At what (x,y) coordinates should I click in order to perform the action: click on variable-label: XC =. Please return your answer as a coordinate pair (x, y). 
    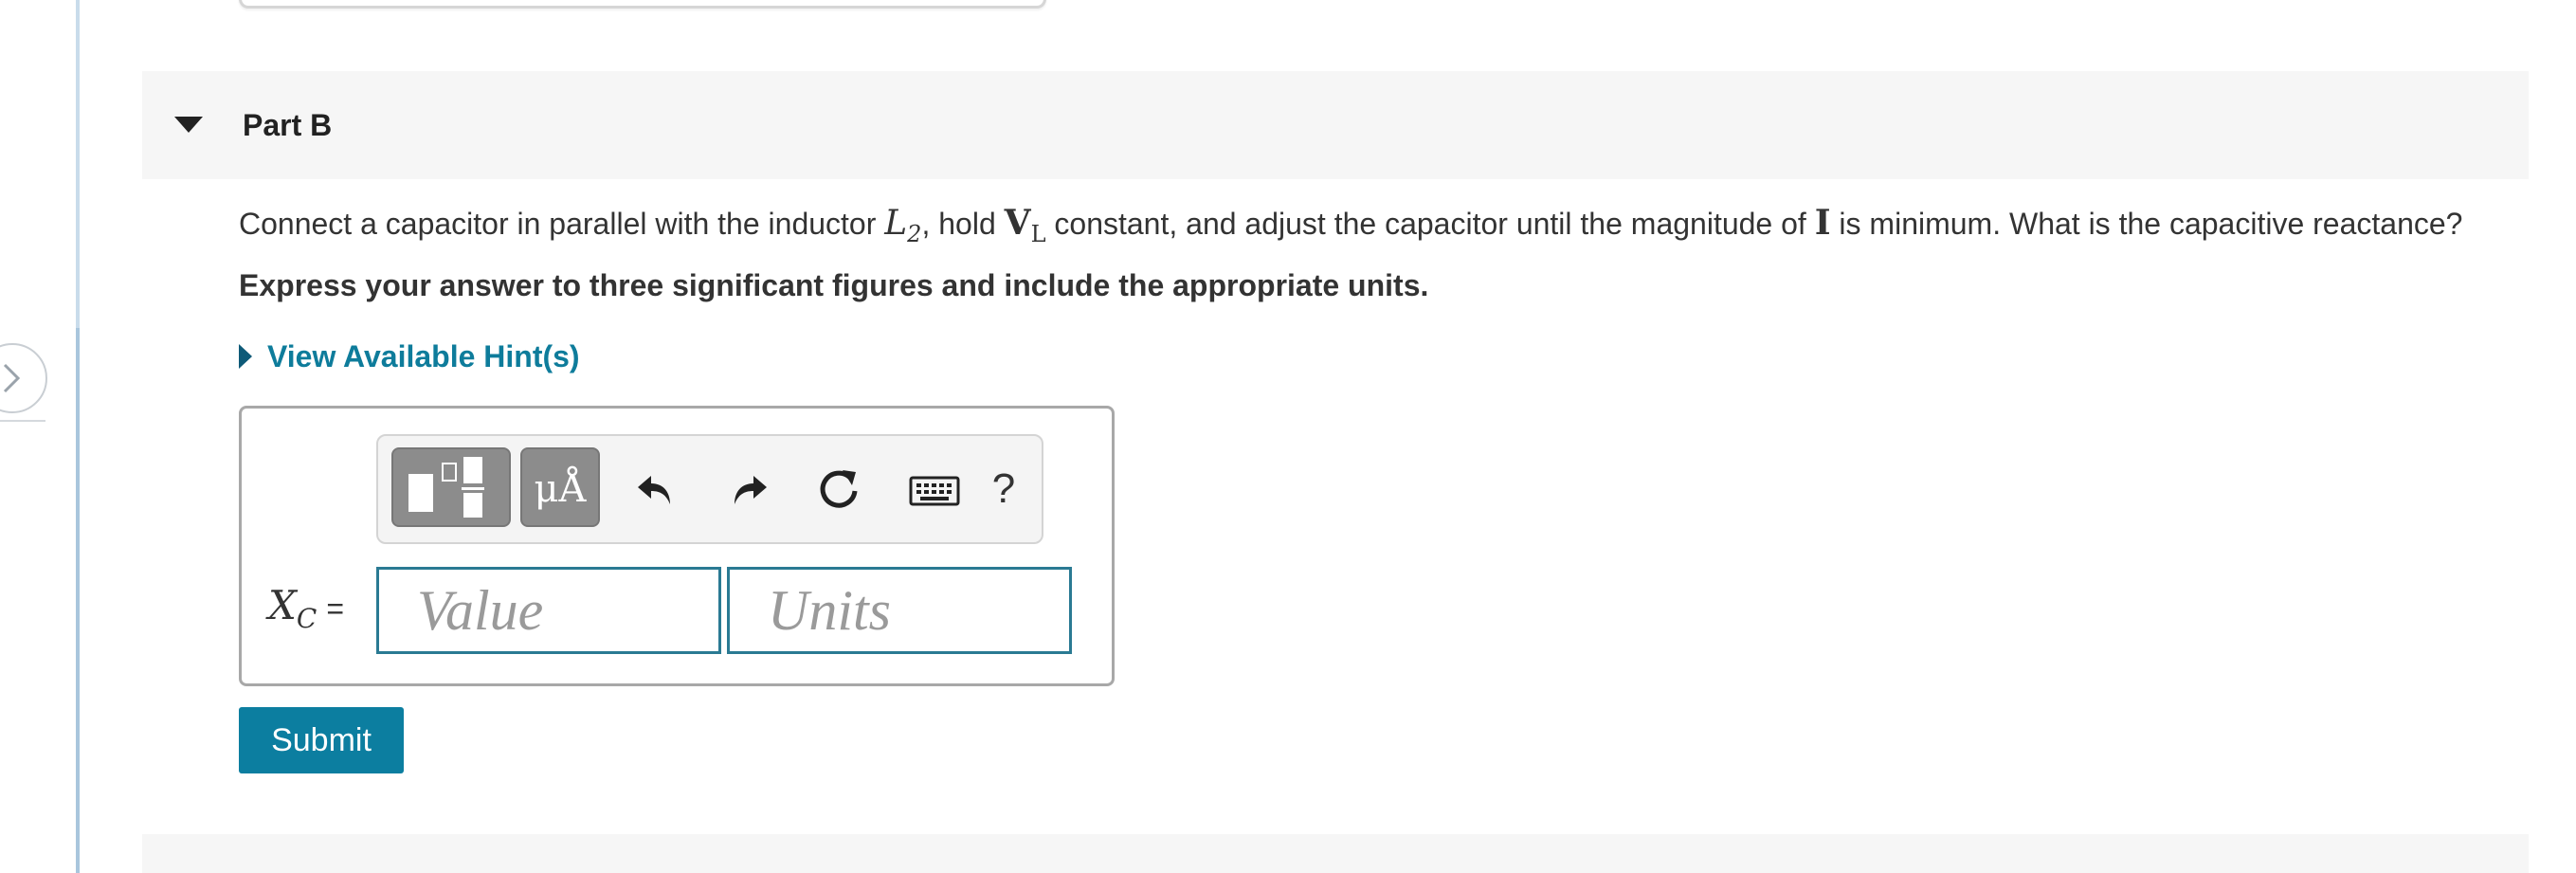
    Looking at the image, I should click on (306, 612).